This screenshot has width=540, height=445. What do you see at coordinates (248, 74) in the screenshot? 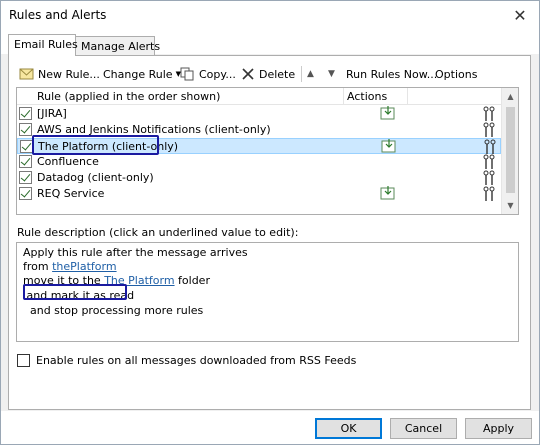
I see `delete-icon` at bounding box center [248, 74].